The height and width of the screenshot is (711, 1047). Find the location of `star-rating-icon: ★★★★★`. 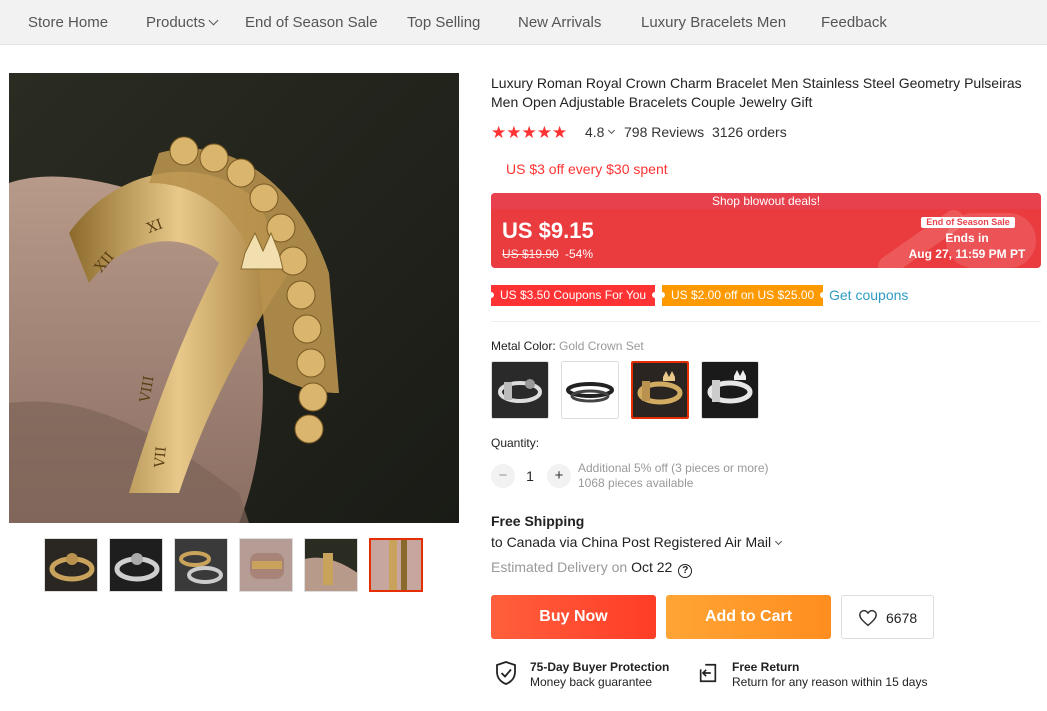

star-rating-icon: ★★★★★ is located at coordinates (529, 132).